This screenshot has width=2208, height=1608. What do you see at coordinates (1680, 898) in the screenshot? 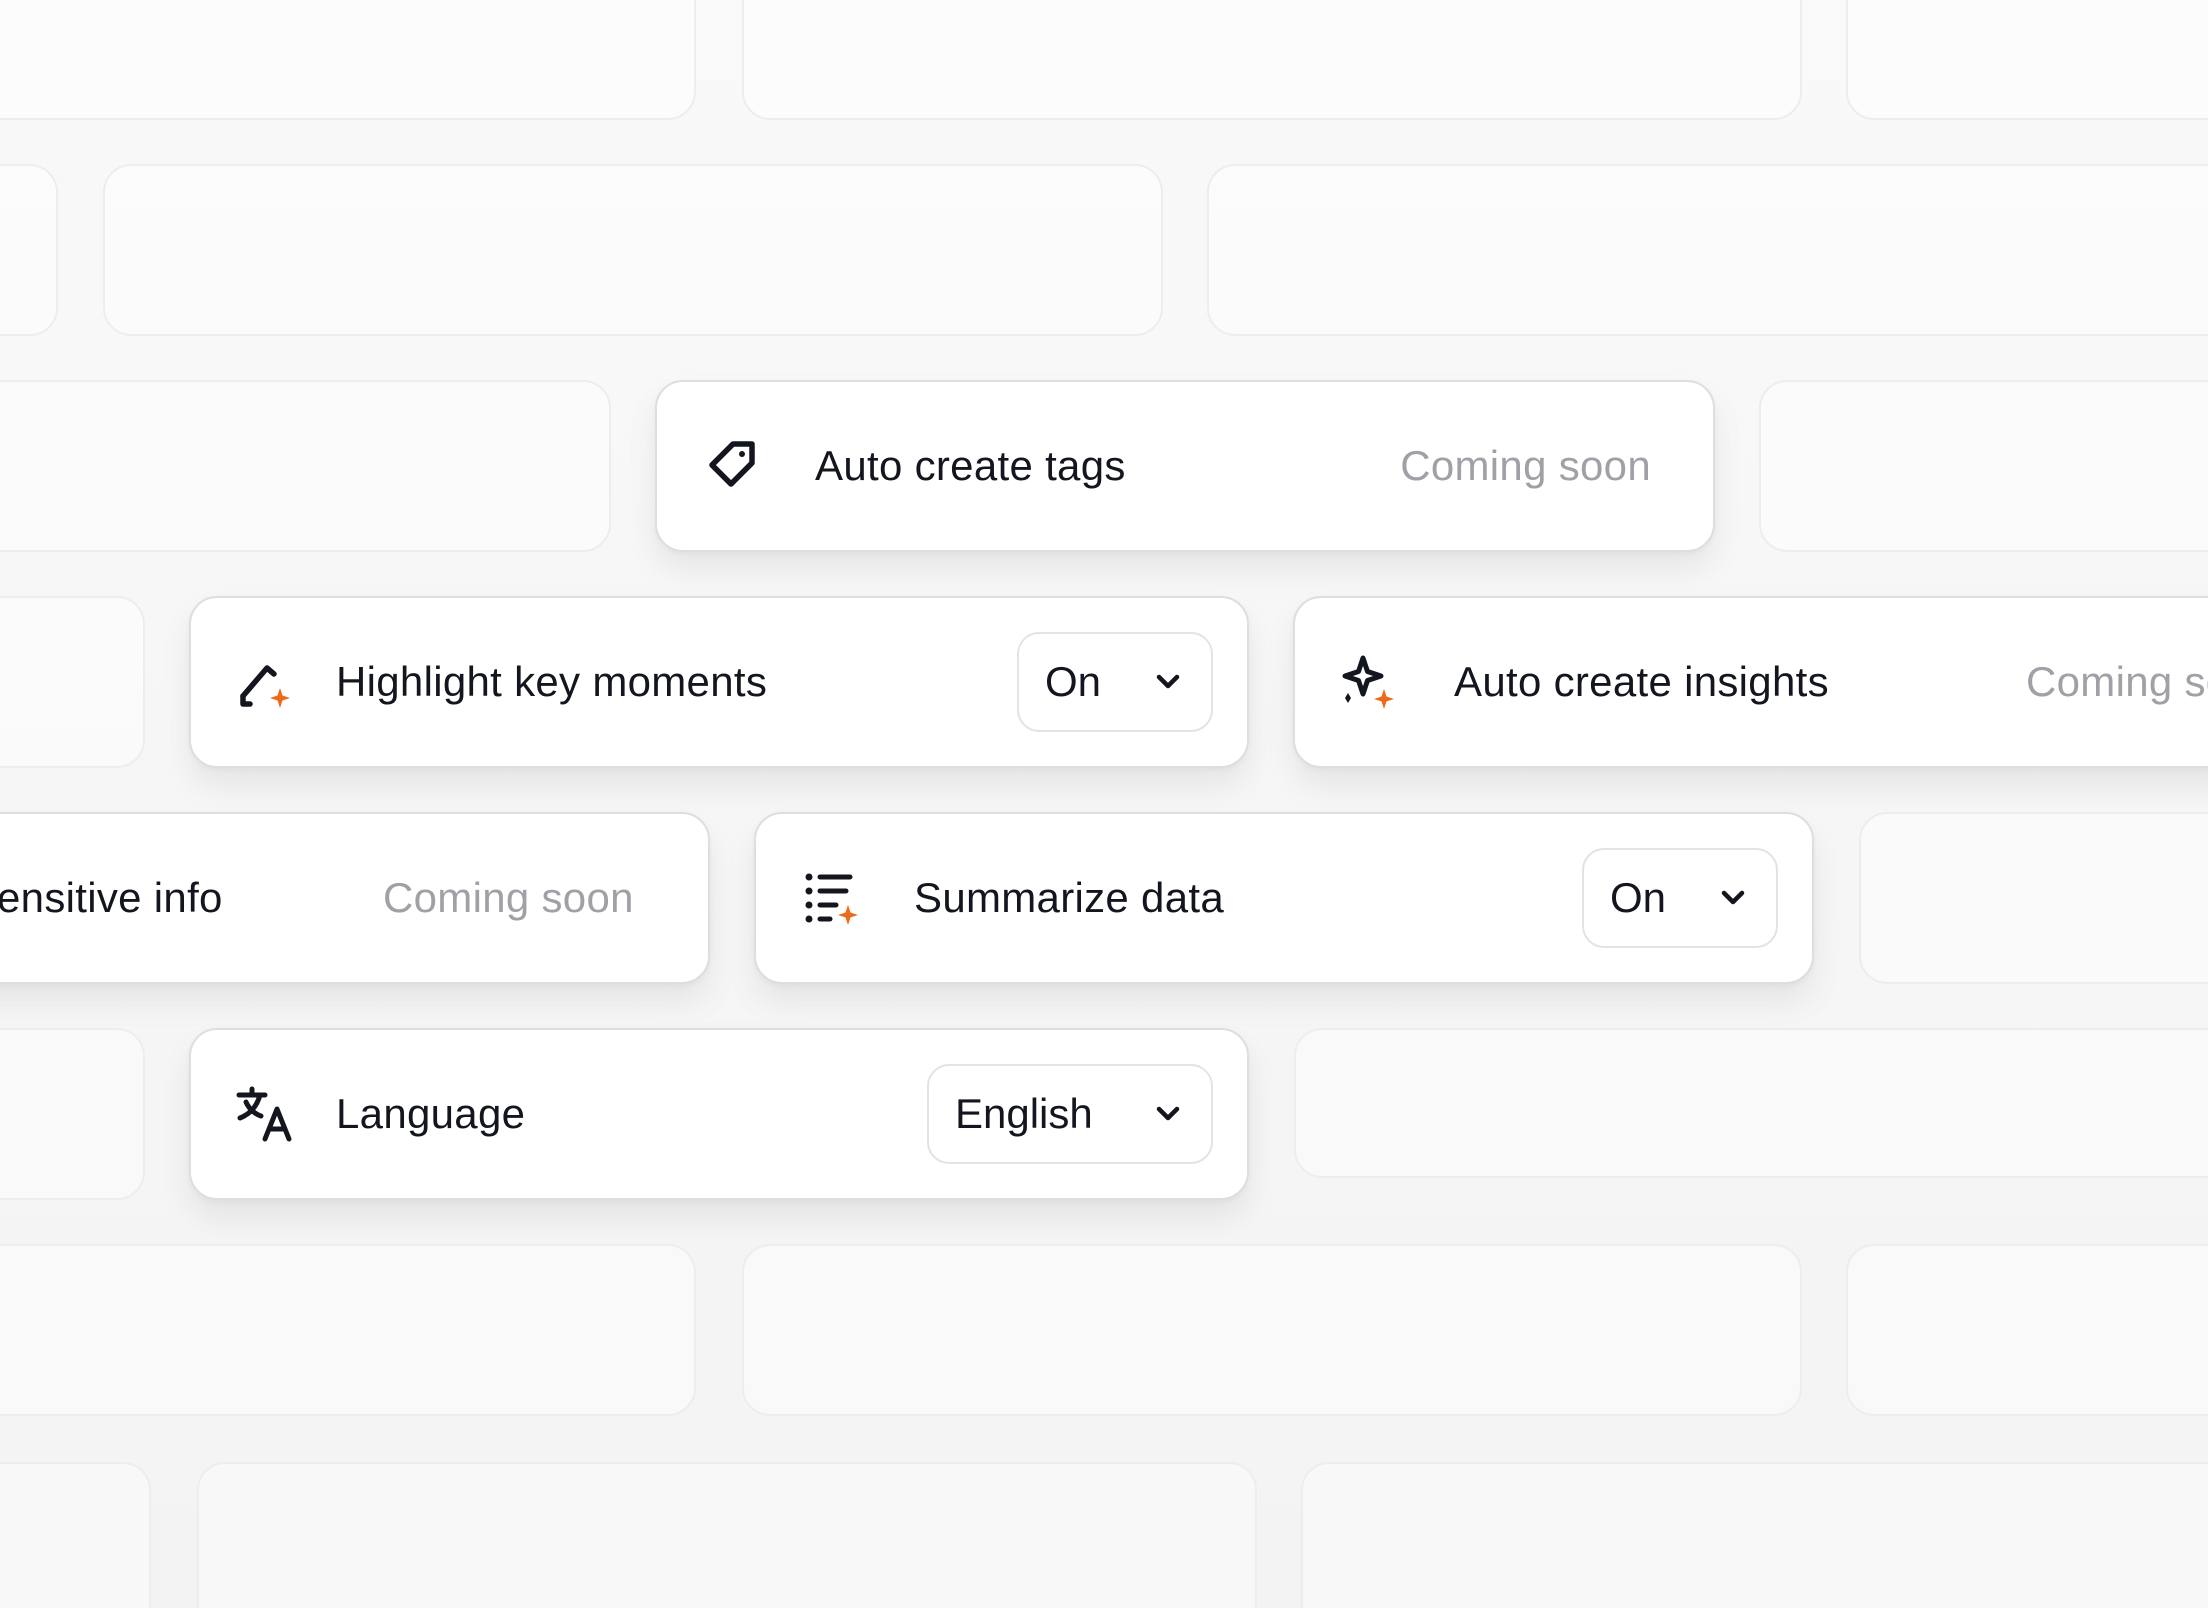
I see `summarize-data-dropdown: On` at bounding box center [1680, 898].